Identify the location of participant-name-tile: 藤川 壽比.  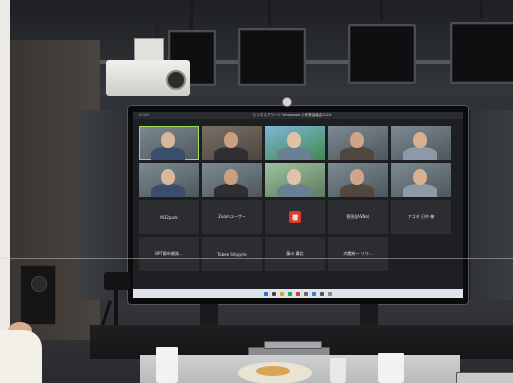
(295, 254).